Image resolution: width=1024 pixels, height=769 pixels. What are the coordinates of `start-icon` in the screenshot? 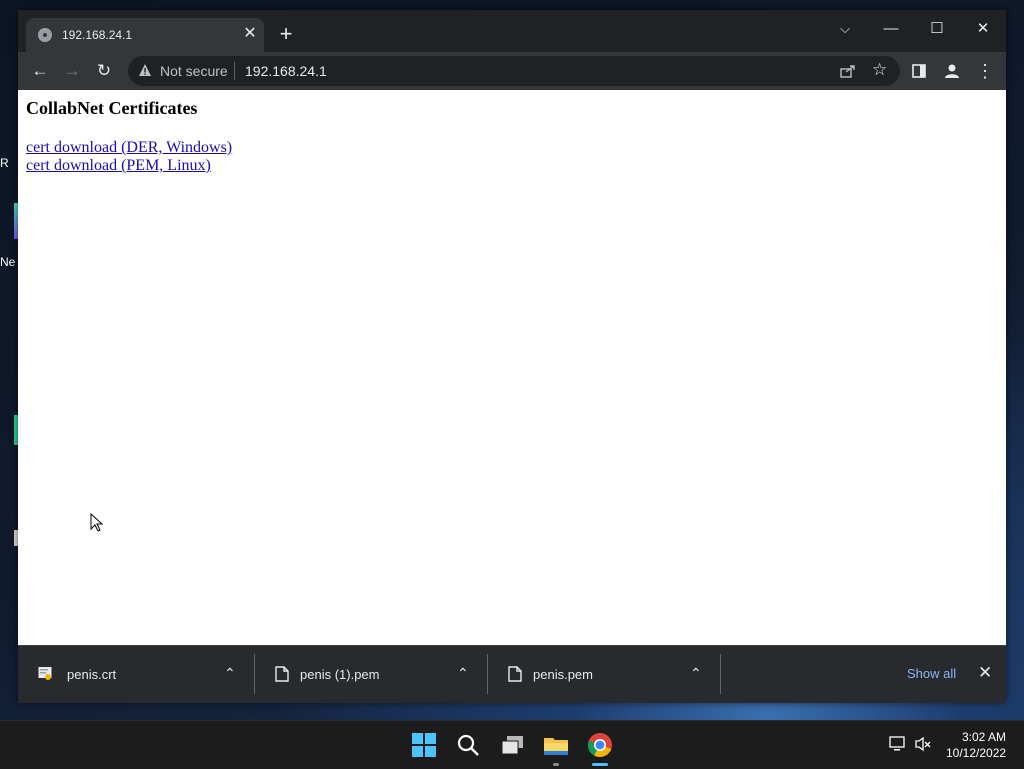 It's located at (424, 745).